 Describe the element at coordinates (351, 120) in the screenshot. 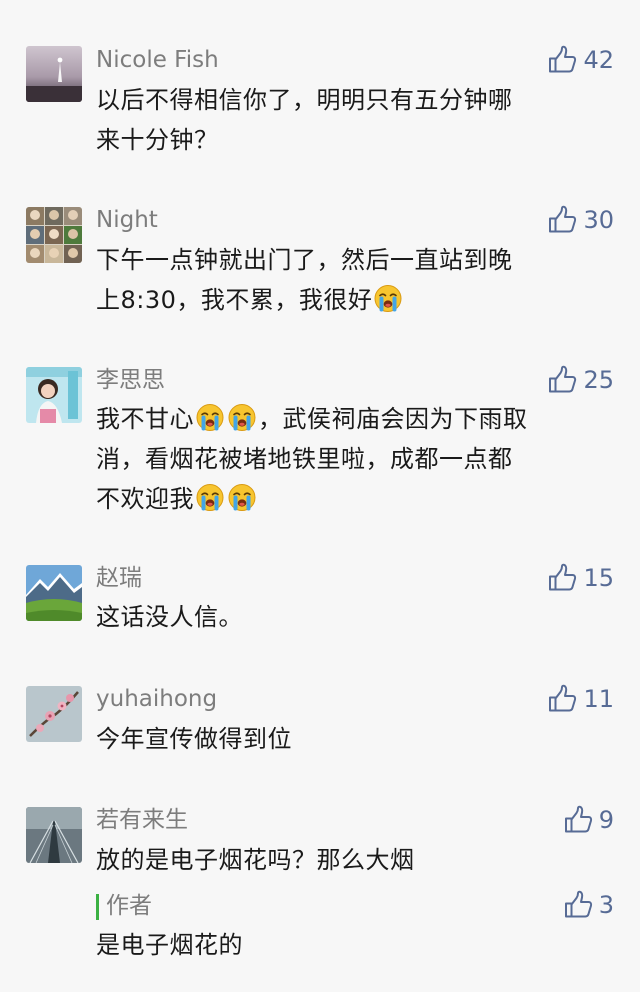

I see `comment-text: 以后不得相信你了，明明只有五分钟哪 来十分钟？` at that location.